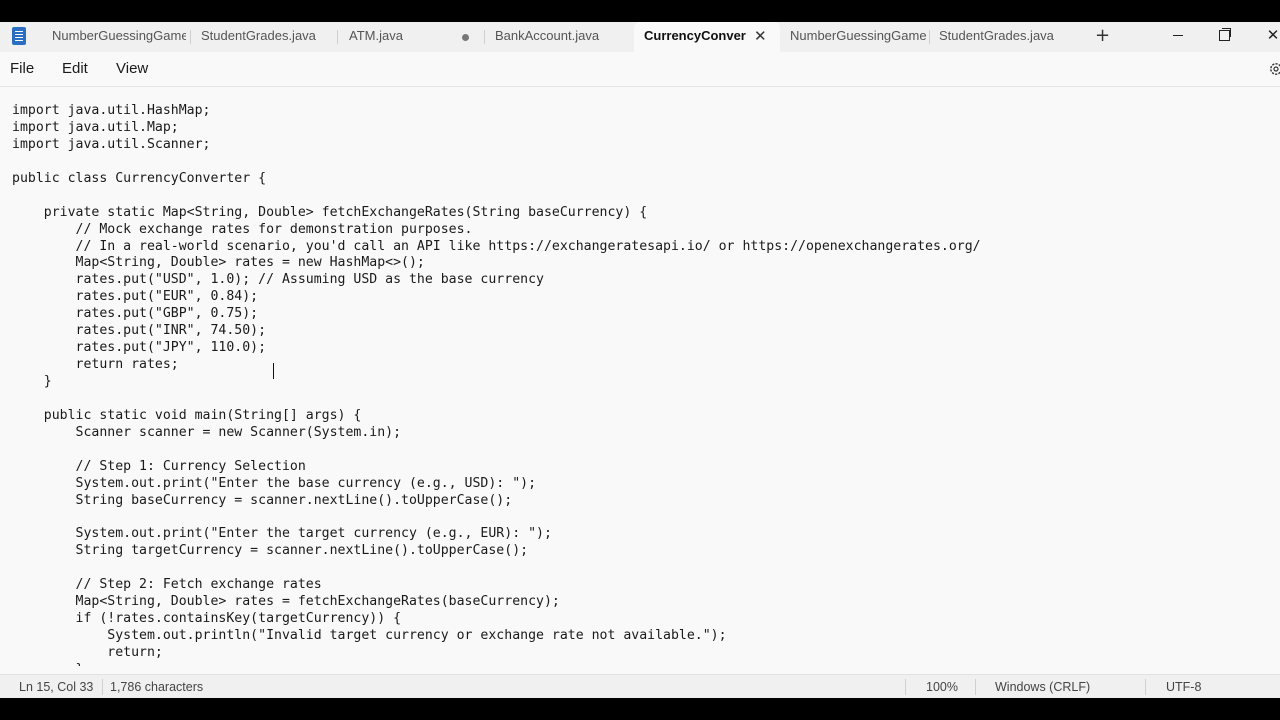 The height and width of the screenshot is (720, 1280). What do you see at coordinates (111, 110) in the screenshot?
I see `code-line: import java.util.HashMap;` at bounding box center [111, 110].